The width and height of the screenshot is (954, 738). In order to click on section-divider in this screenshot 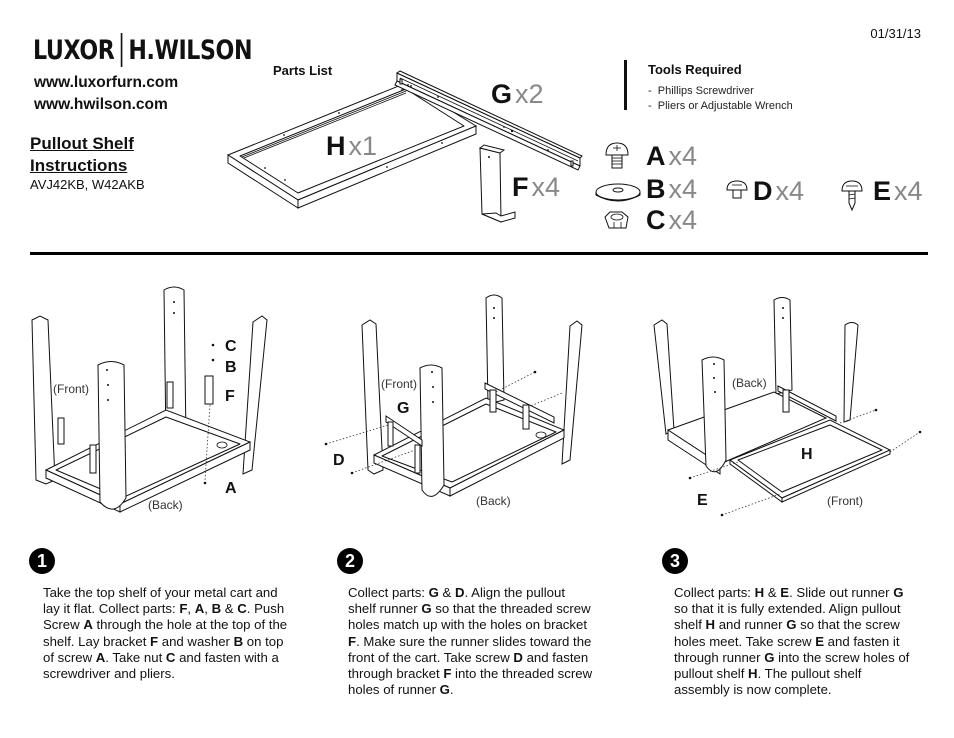, I will do `click(479, 253)`.